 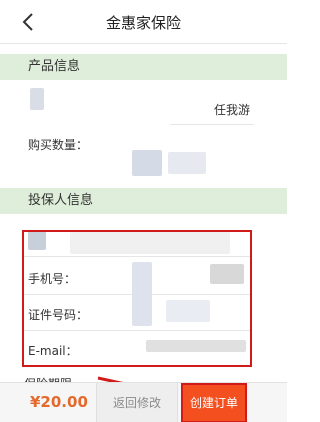 I want to click on create-order-button: 创建订单, so click(x=214, y=402).